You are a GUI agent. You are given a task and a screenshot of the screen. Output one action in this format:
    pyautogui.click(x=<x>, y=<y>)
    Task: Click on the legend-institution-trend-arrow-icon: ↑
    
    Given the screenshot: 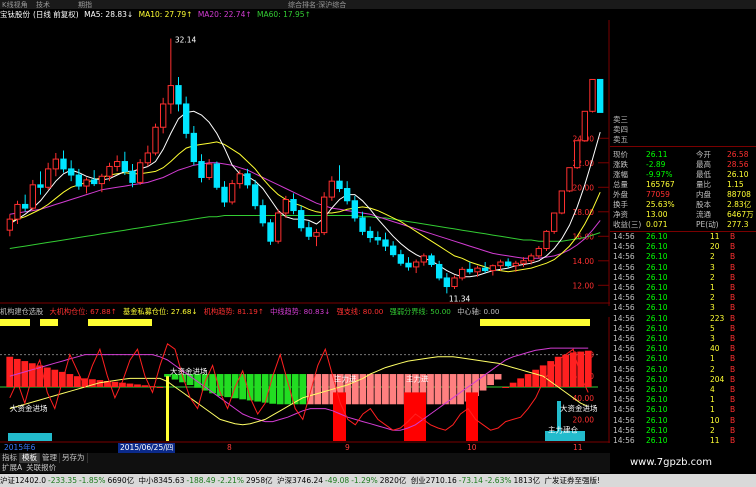 What is the action you would take?
    pyautogui.click(x=260, y=311)
    